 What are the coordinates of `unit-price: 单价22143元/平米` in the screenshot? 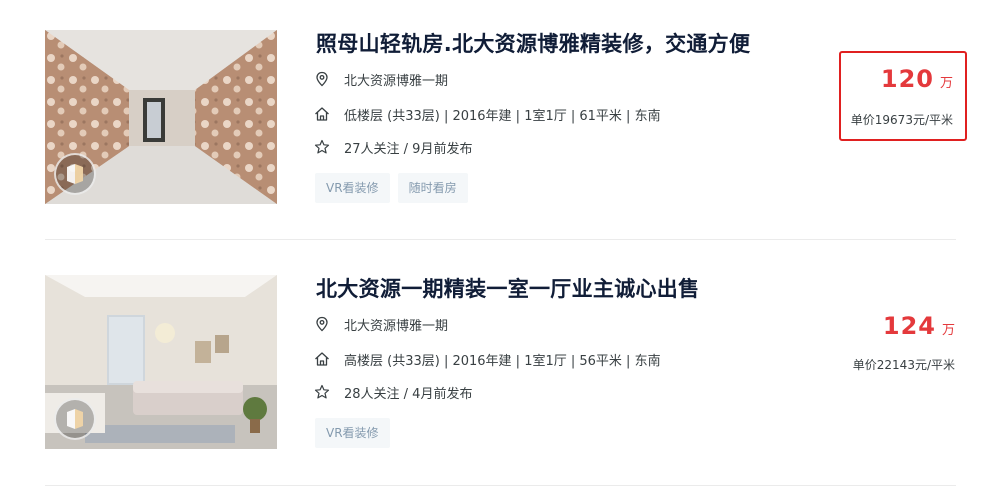 It's located at (903, 365).